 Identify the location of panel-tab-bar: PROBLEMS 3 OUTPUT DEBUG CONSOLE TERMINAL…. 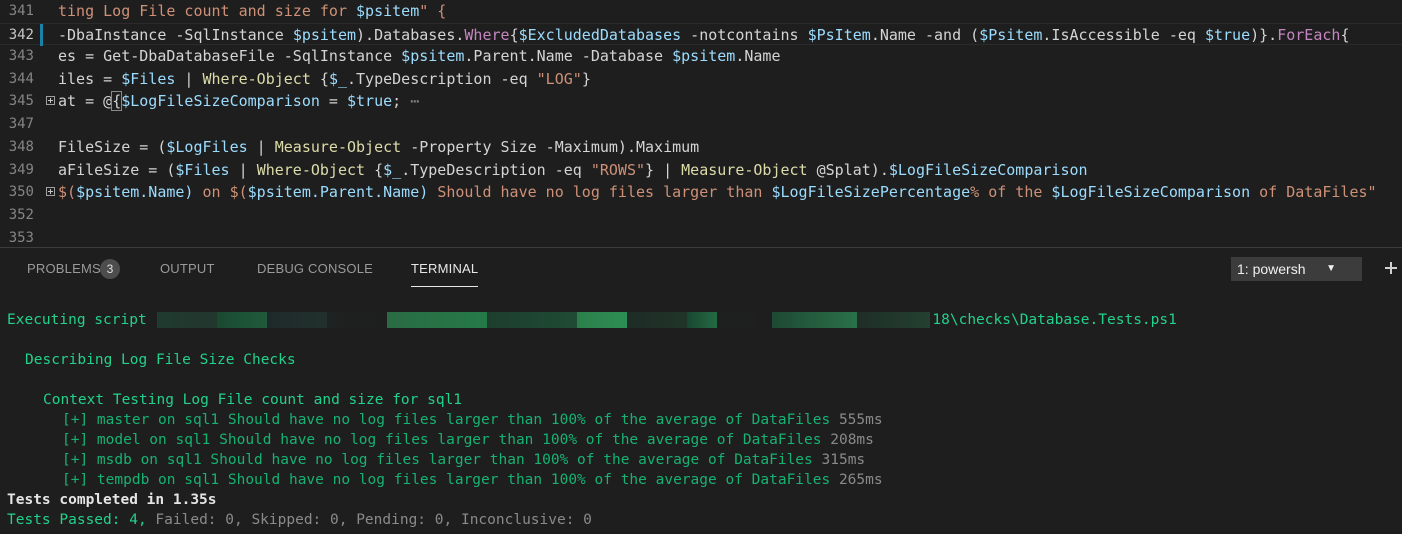
(701, 270).